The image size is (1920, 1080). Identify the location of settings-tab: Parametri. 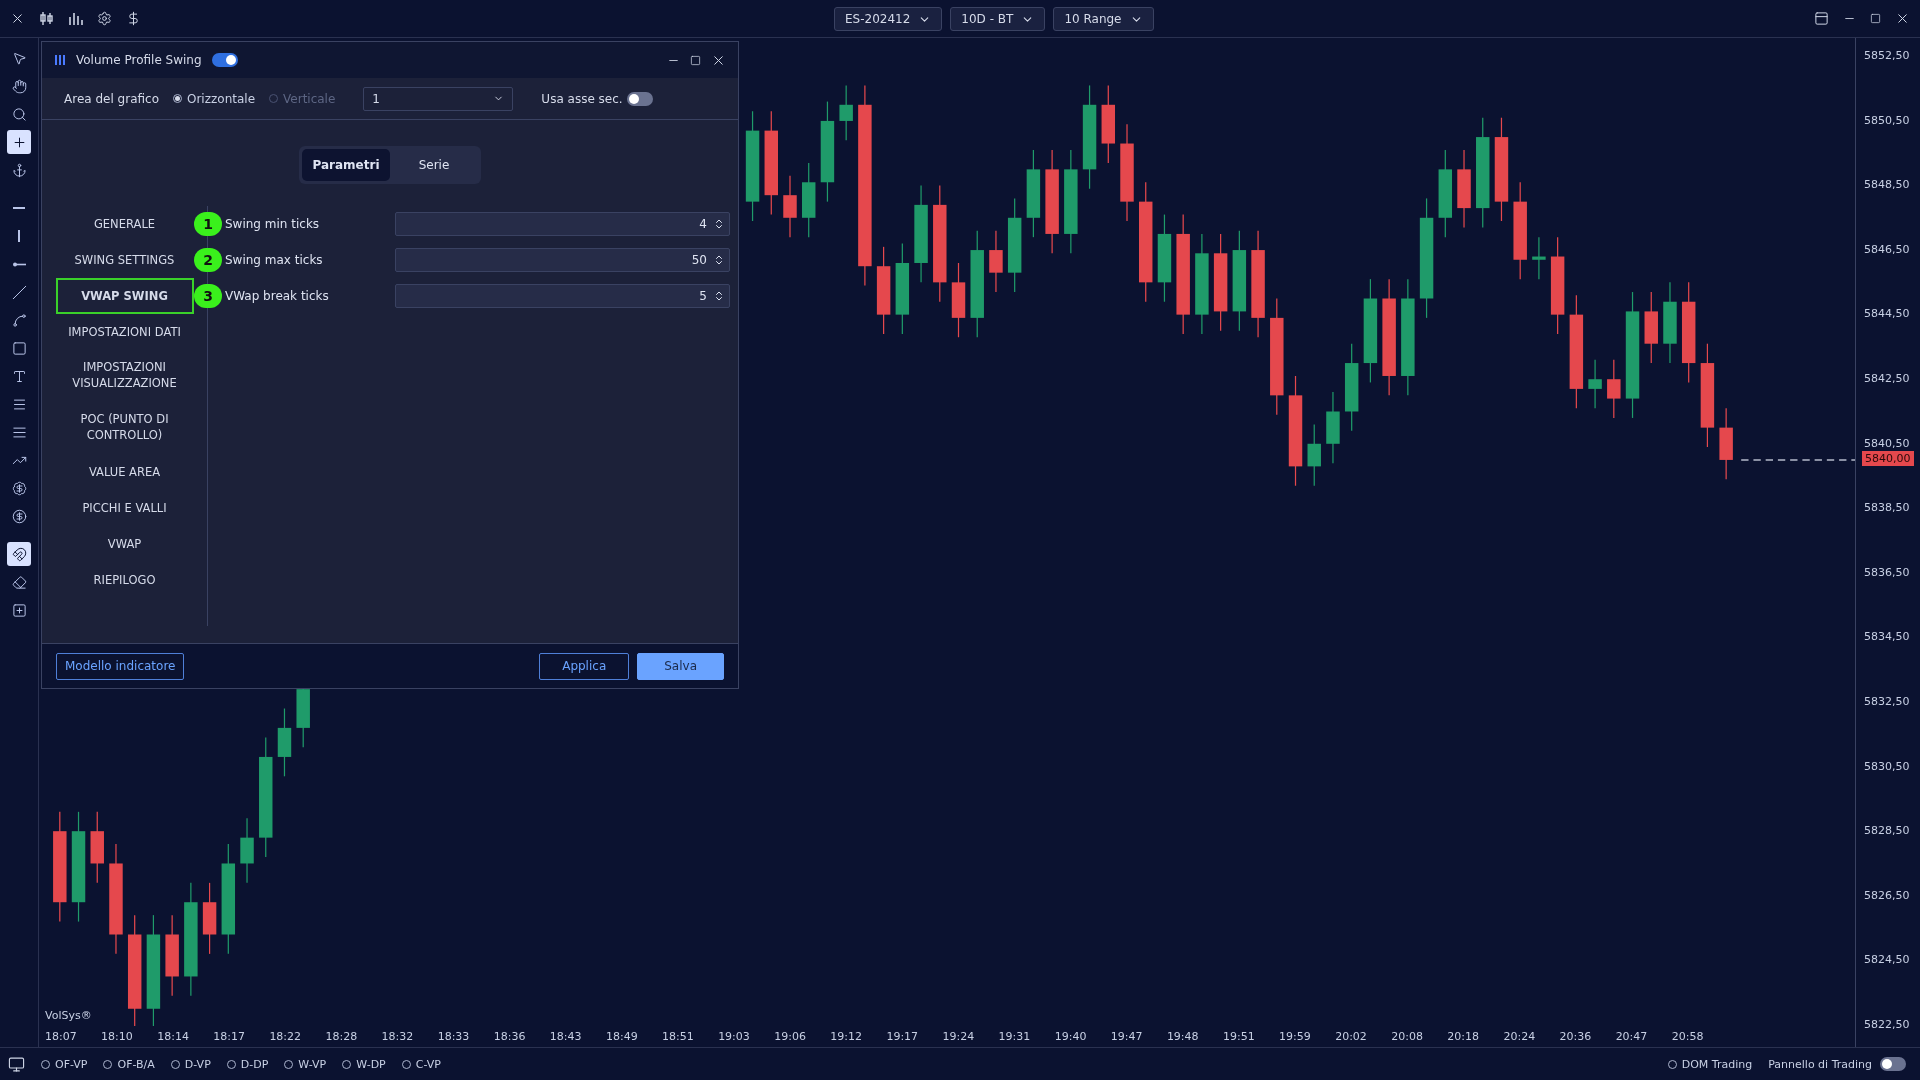
(346, 165).